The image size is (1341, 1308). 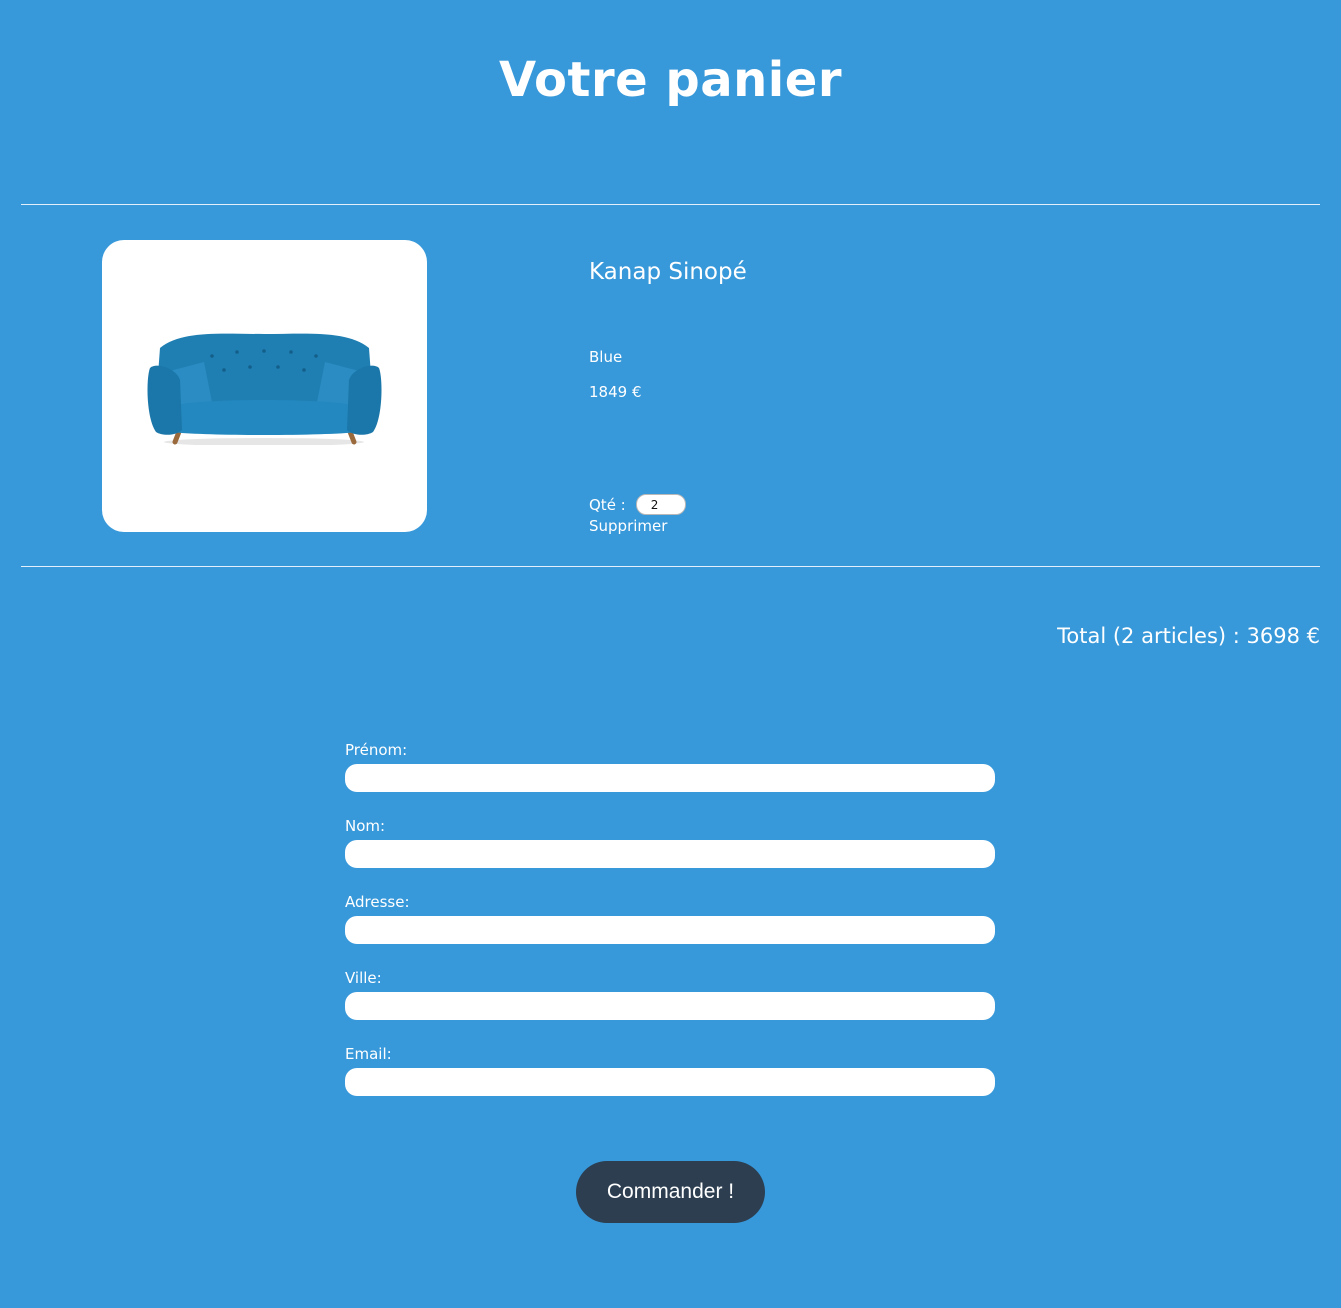 I want to click on city-input, so click(x=670, y=1006).